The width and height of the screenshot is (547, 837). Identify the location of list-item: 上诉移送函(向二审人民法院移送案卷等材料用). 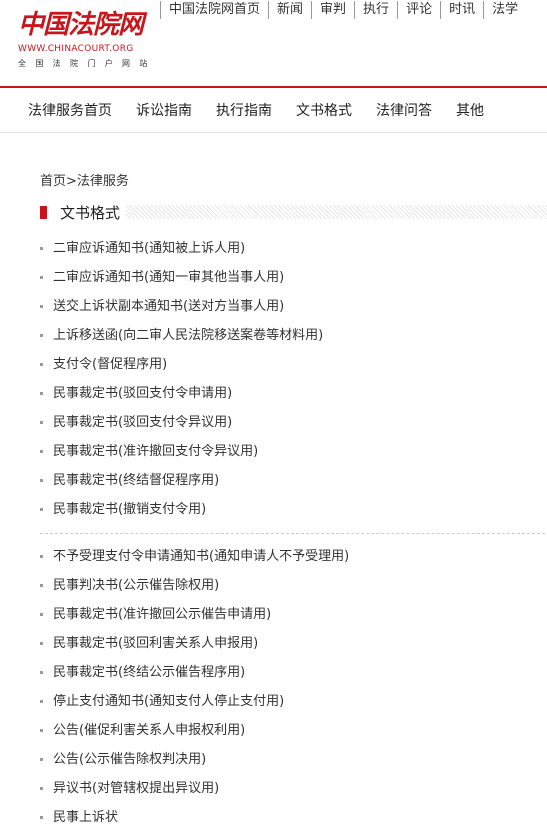
(290, 335).